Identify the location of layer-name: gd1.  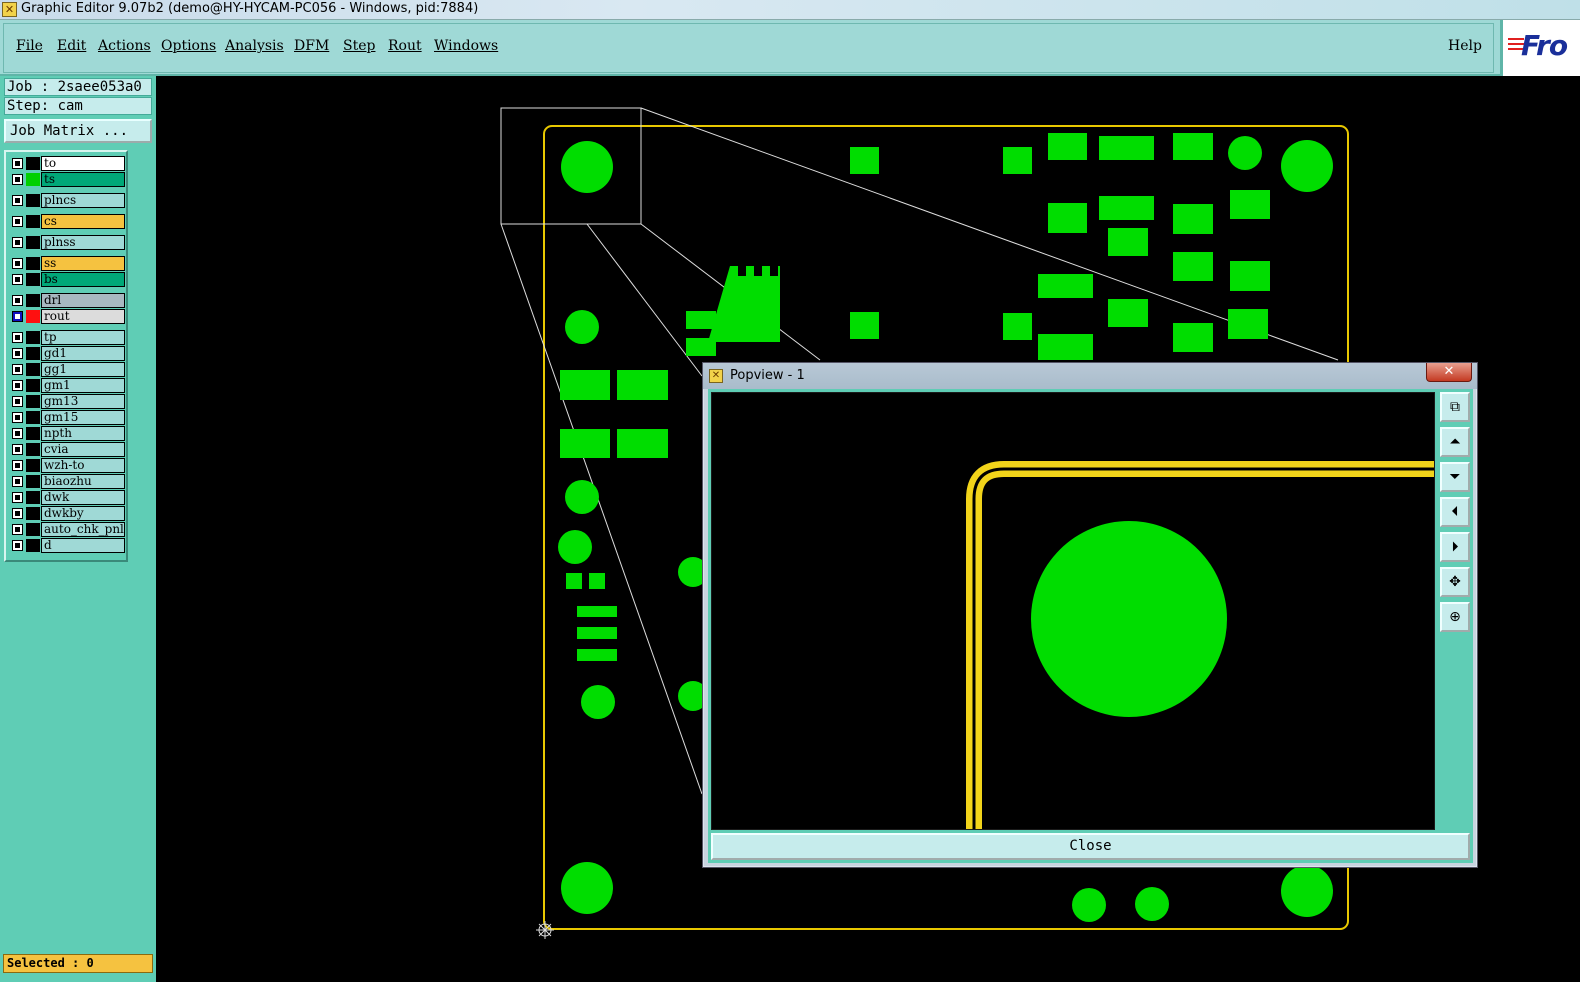
(83, 353).